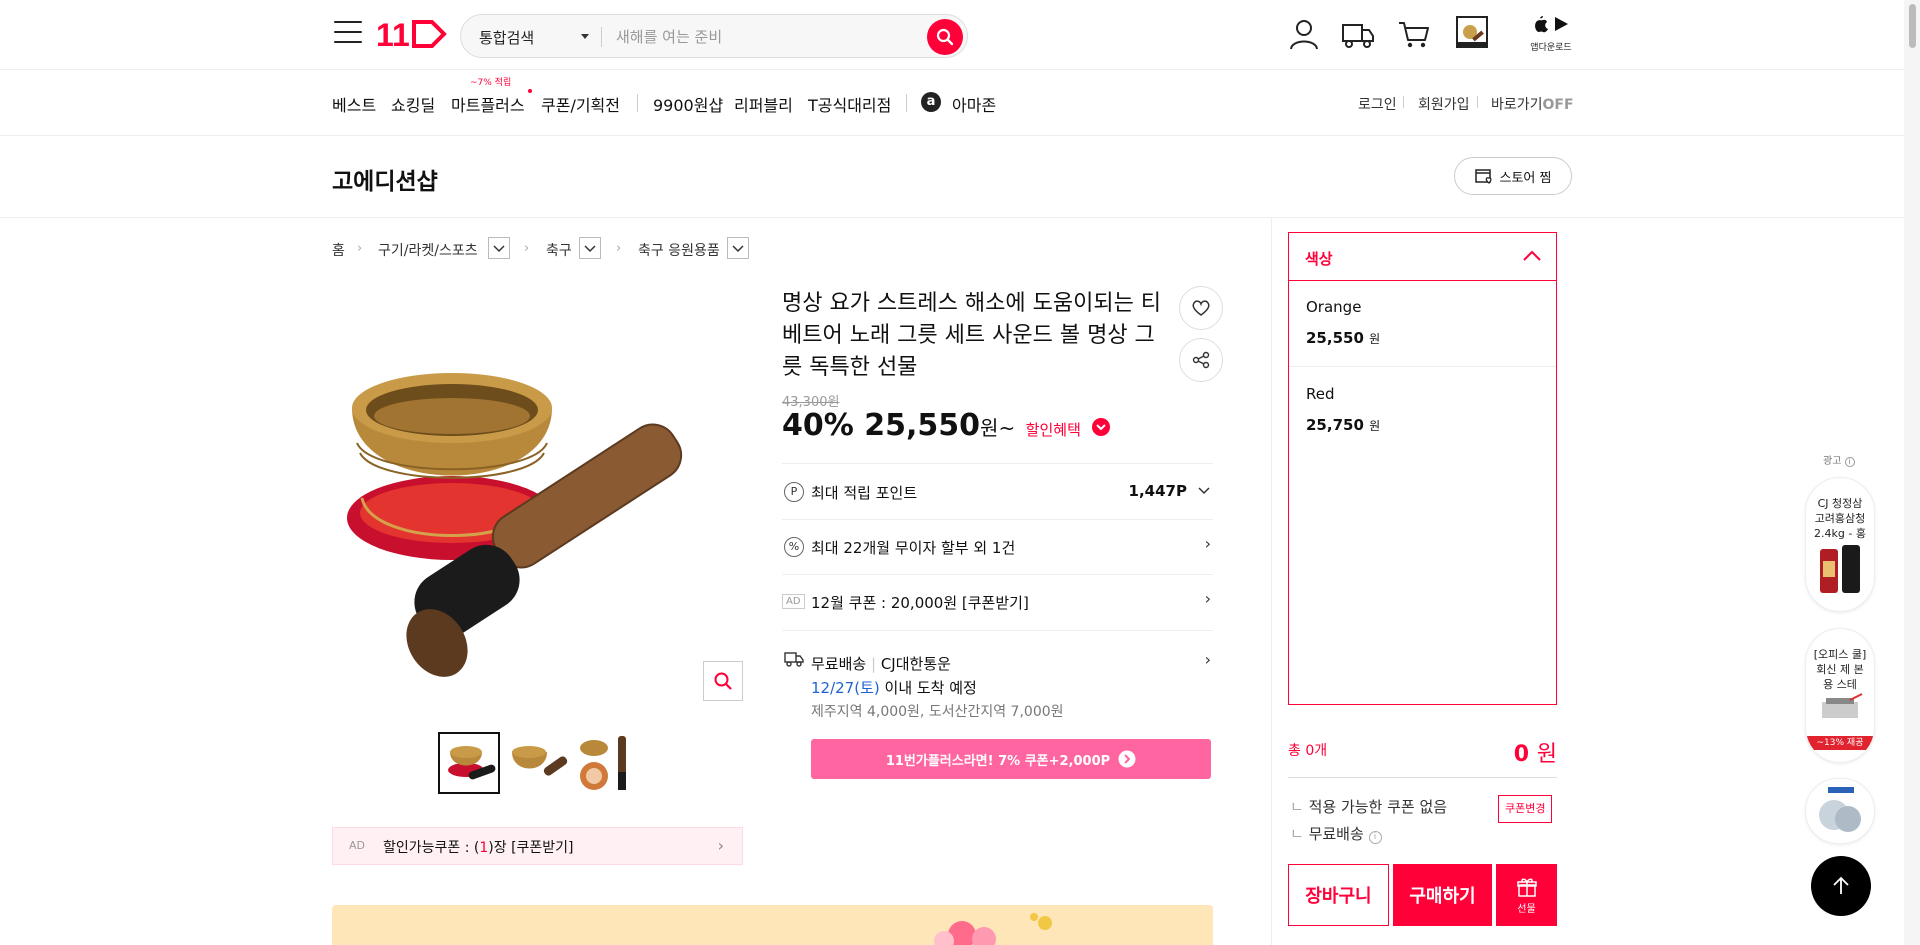  What do you see at coordinates (772, 925) in the screenshot?
I see `promo-banner` at bounding box center [772, 925].